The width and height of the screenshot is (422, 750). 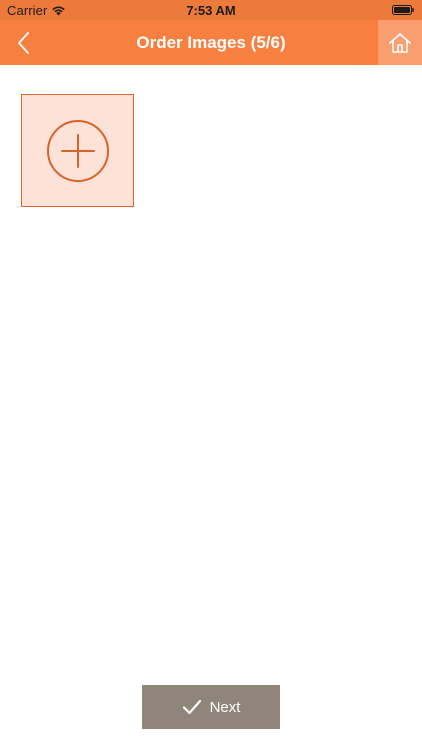 I want to click on navigation-bar: Order Images (5/6), so click(x=211, y=42).